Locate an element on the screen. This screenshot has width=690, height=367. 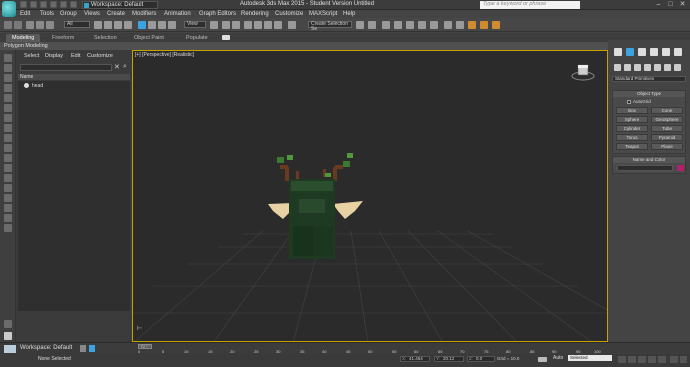
filter-cameras-icon is located at coordinates (8, 118).